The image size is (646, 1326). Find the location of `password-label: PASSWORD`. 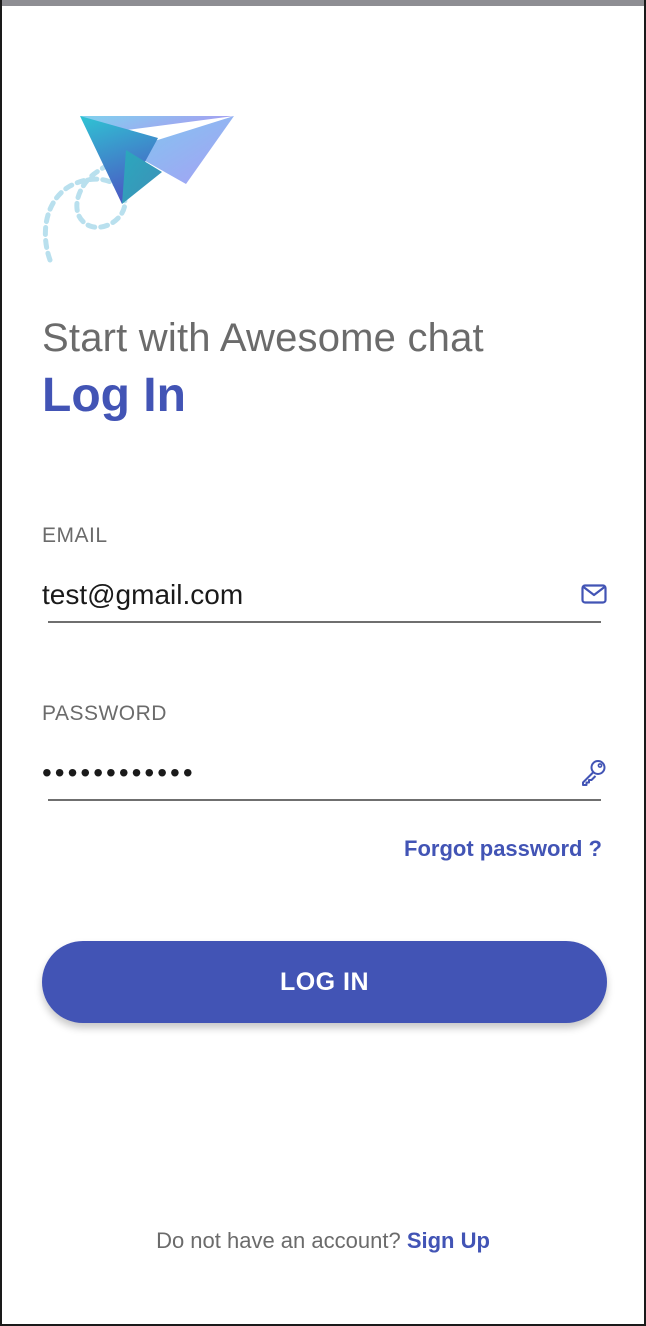

password-label: PASSWORD is located at coordinates (104, 713).